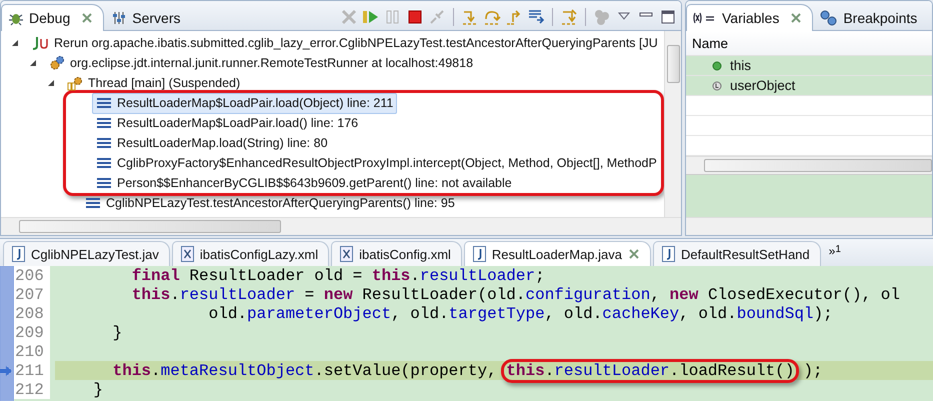  Describe the element at coordinates (261, 63) in the screenshot. I see `tree-item: org.eclipse.jdt.internal.junit.runner.RemoteTestRunner at localhost:49818` at that location.